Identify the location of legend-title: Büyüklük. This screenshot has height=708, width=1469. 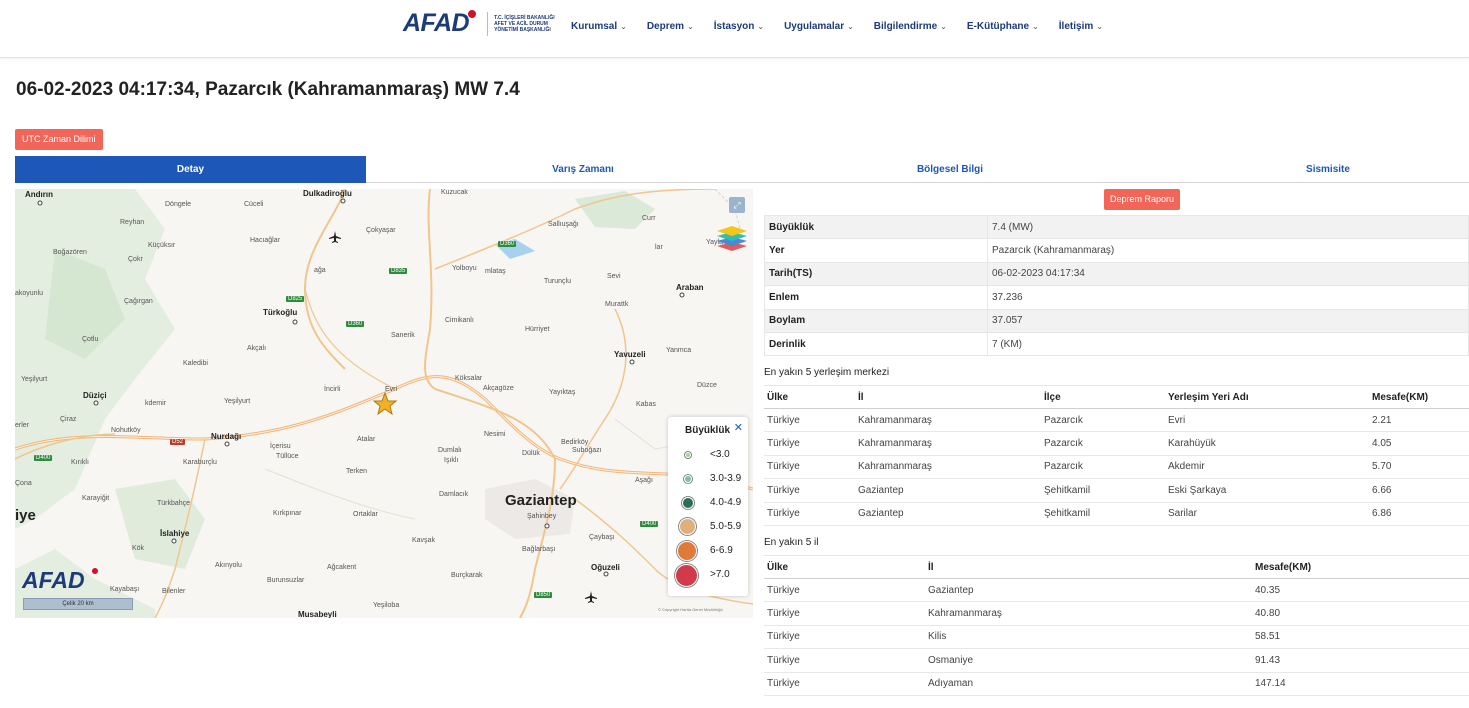
(708, 430).